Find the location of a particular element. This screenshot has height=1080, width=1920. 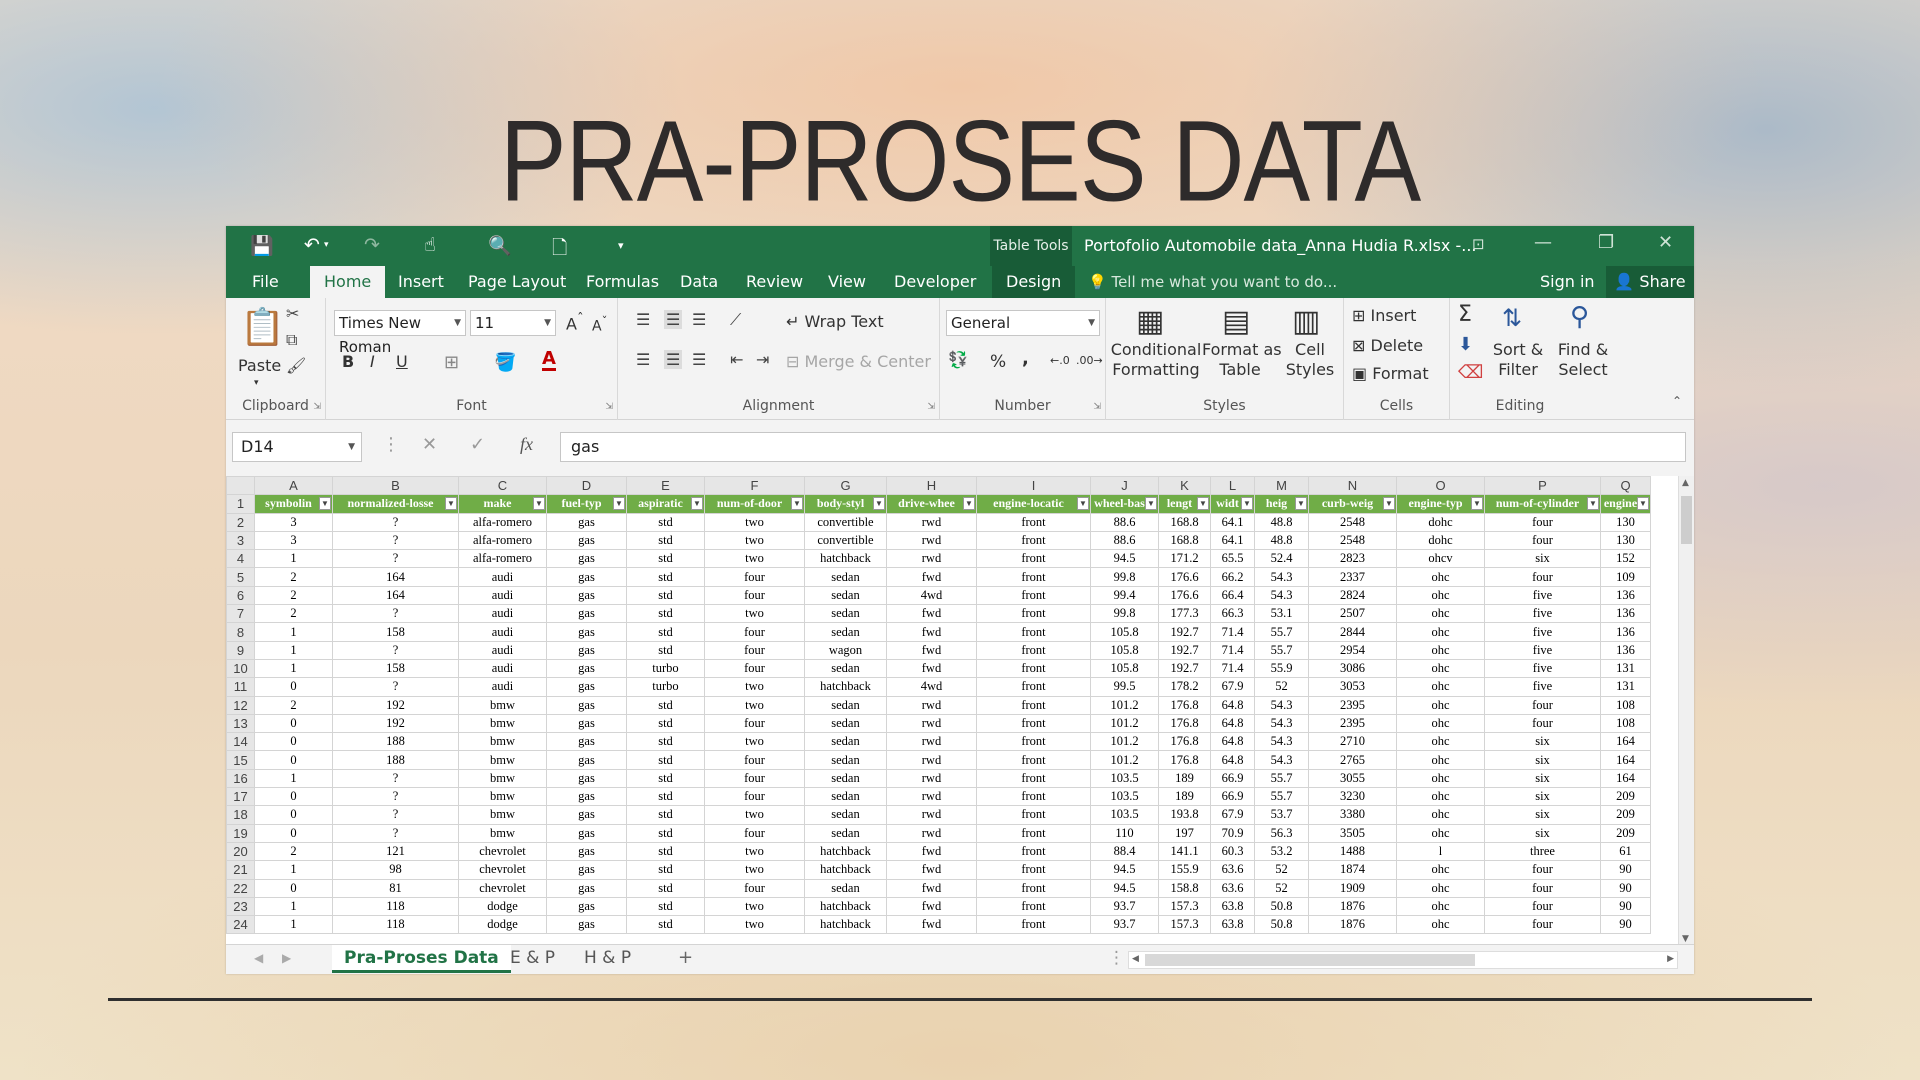

row-header: 16 is located at coordinates (240, 778).